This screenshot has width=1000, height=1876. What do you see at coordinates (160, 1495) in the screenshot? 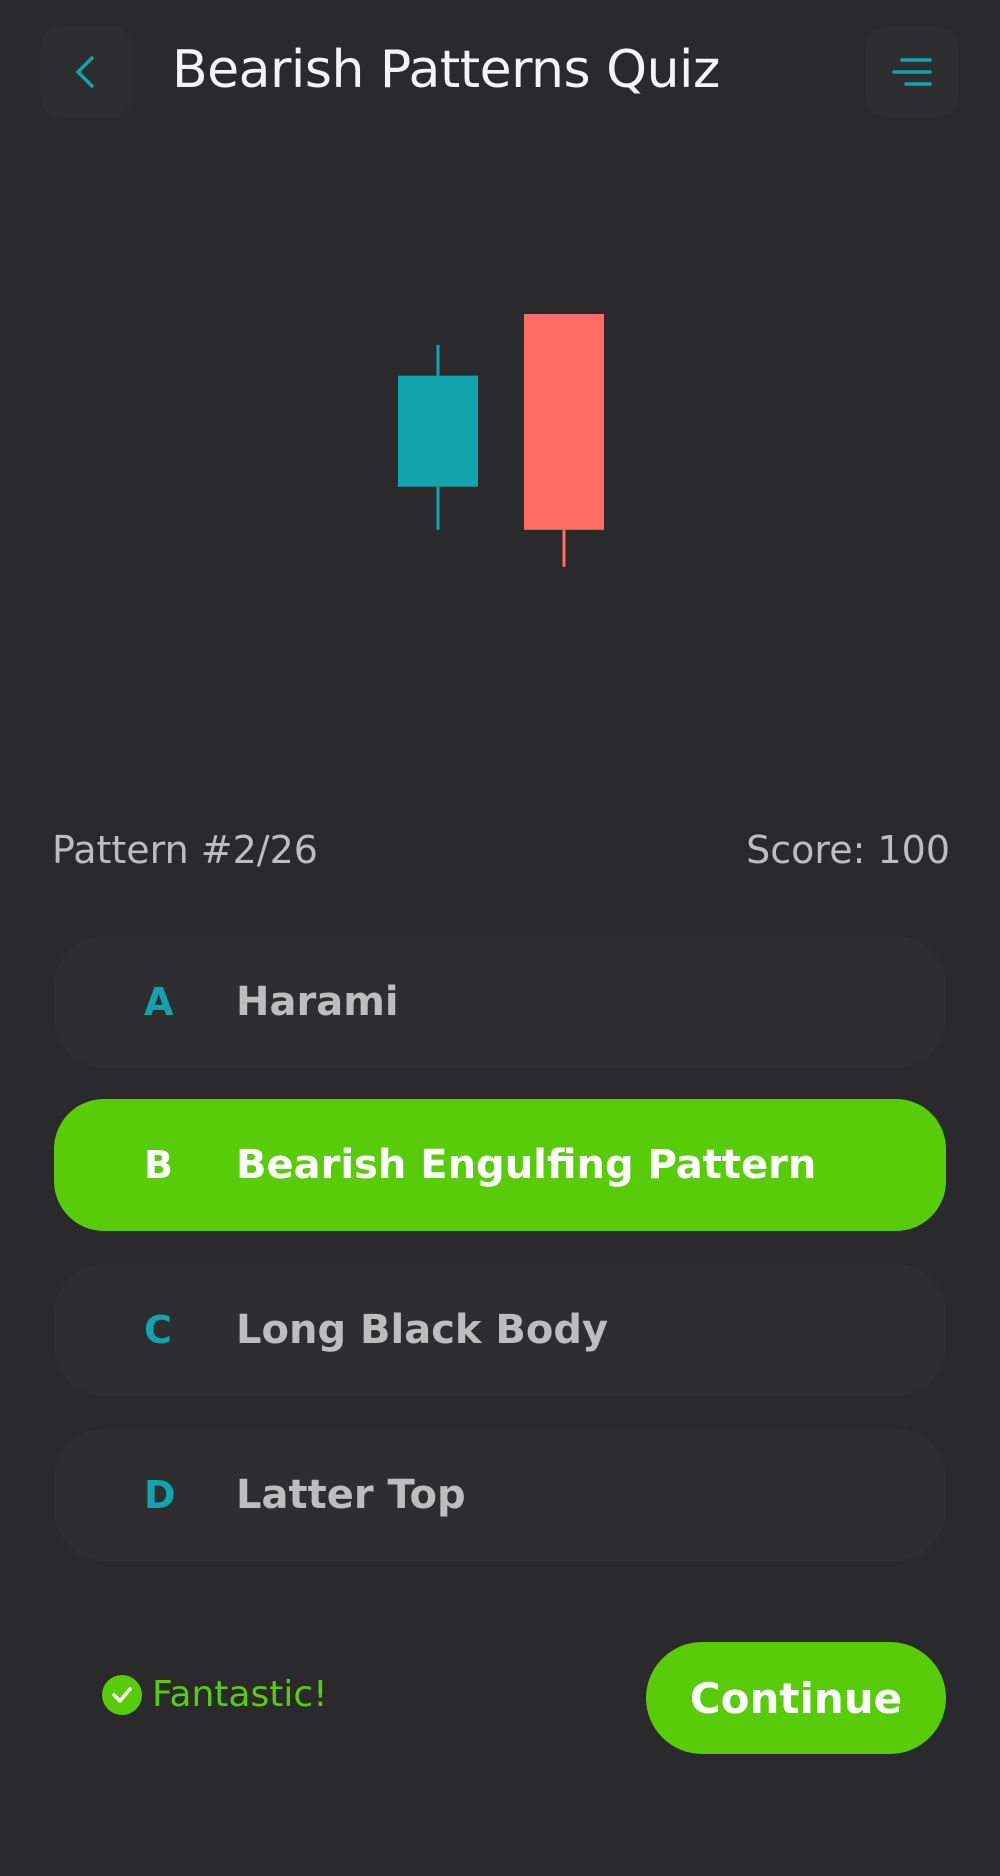
I see `option-letter: D` at bounding box center [160, 1495].